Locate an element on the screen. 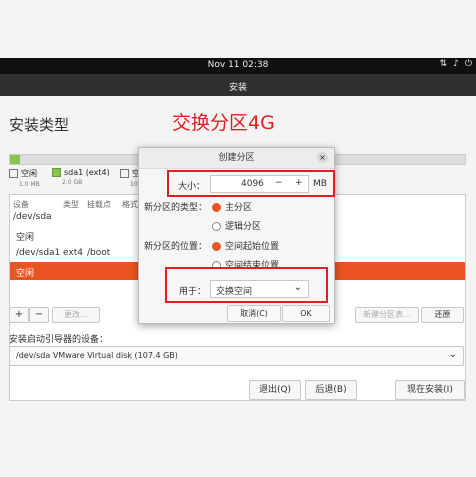  radio-primary: 主分区 is located at coordinates (232, 206).